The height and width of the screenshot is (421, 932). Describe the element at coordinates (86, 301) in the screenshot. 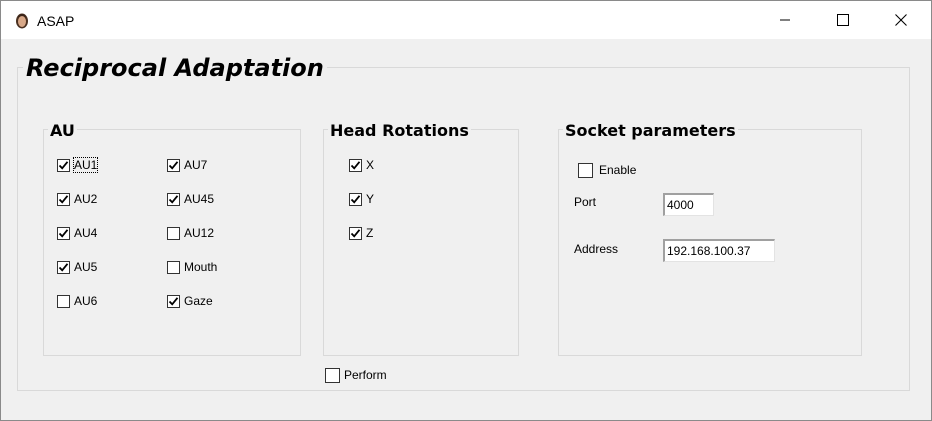

I see `au-au6-label: AU6` at that location.